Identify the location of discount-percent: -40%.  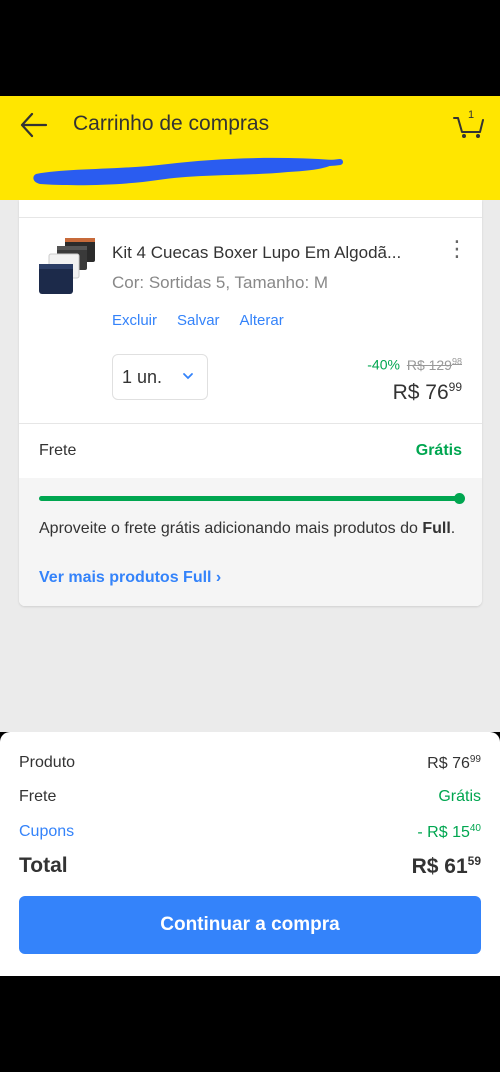
(383, 364).